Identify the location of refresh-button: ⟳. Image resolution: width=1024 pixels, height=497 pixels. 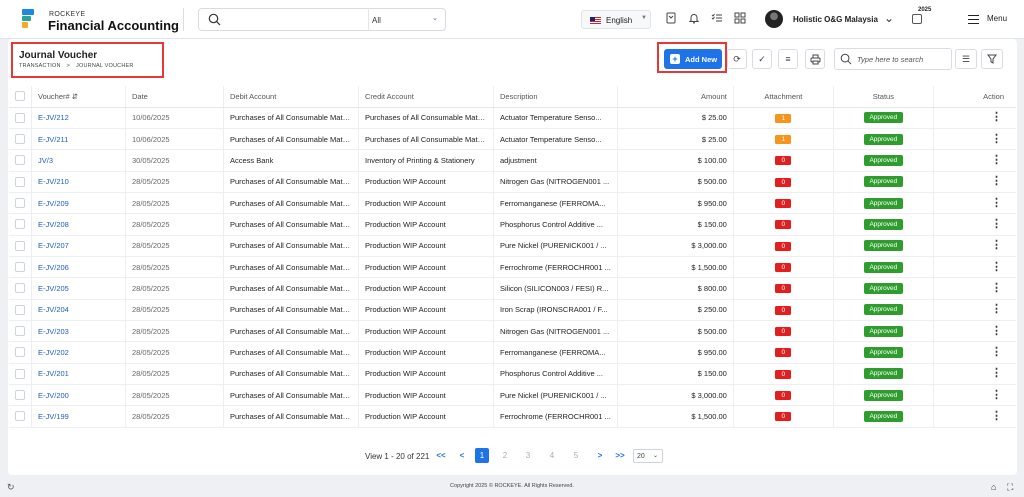
(737, 59).